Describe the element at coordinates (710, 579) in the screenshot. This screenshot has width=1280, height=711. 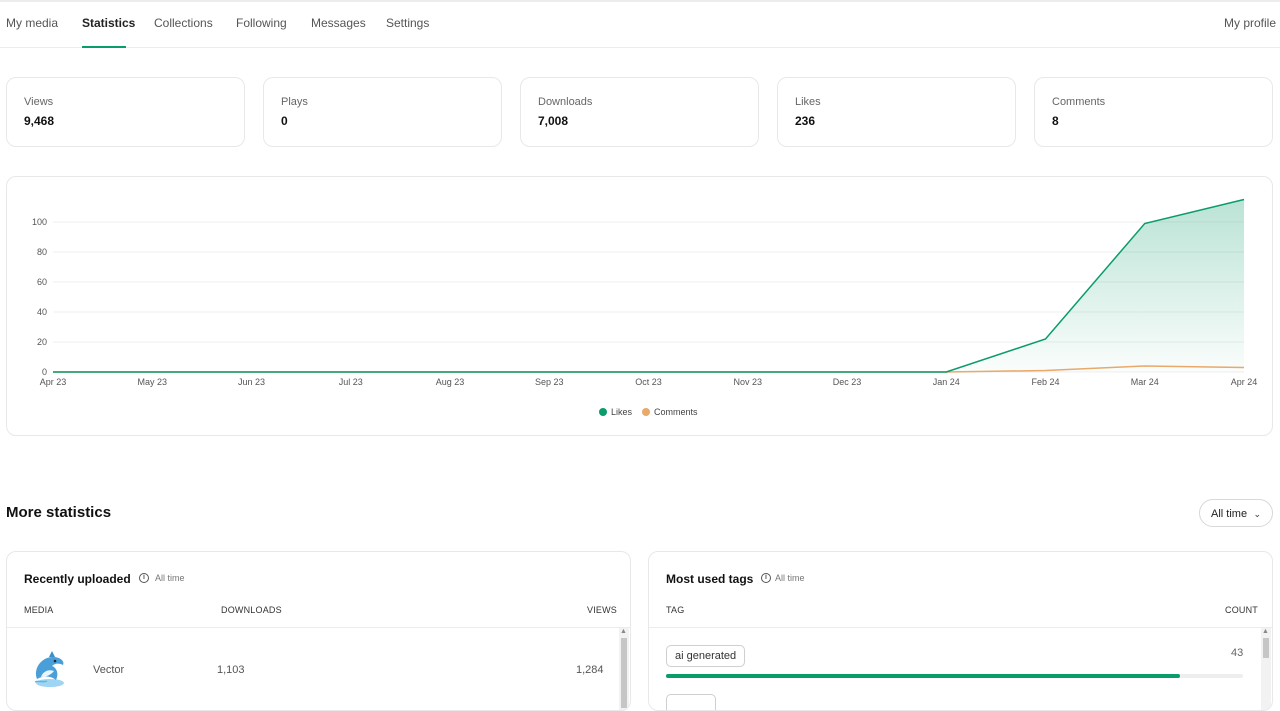
I see `panel-title: Most used tags` at that location.